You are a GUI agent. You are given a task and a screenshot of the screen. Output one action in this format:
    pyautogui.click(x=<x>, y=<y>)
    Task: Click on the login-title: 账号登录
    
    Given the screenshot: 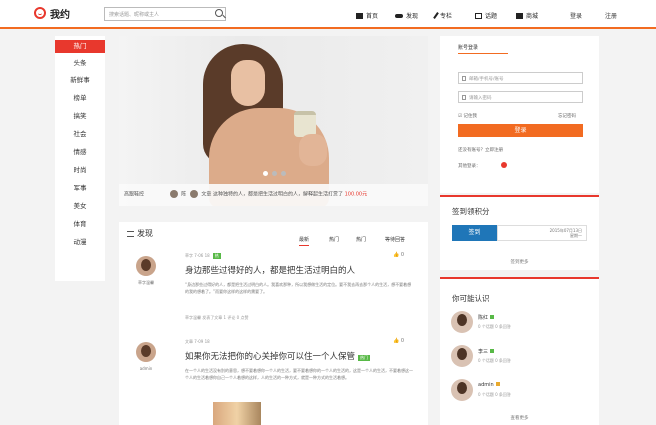 What is the action you would take?
    pyautogui.click(x=483, y=49)
    